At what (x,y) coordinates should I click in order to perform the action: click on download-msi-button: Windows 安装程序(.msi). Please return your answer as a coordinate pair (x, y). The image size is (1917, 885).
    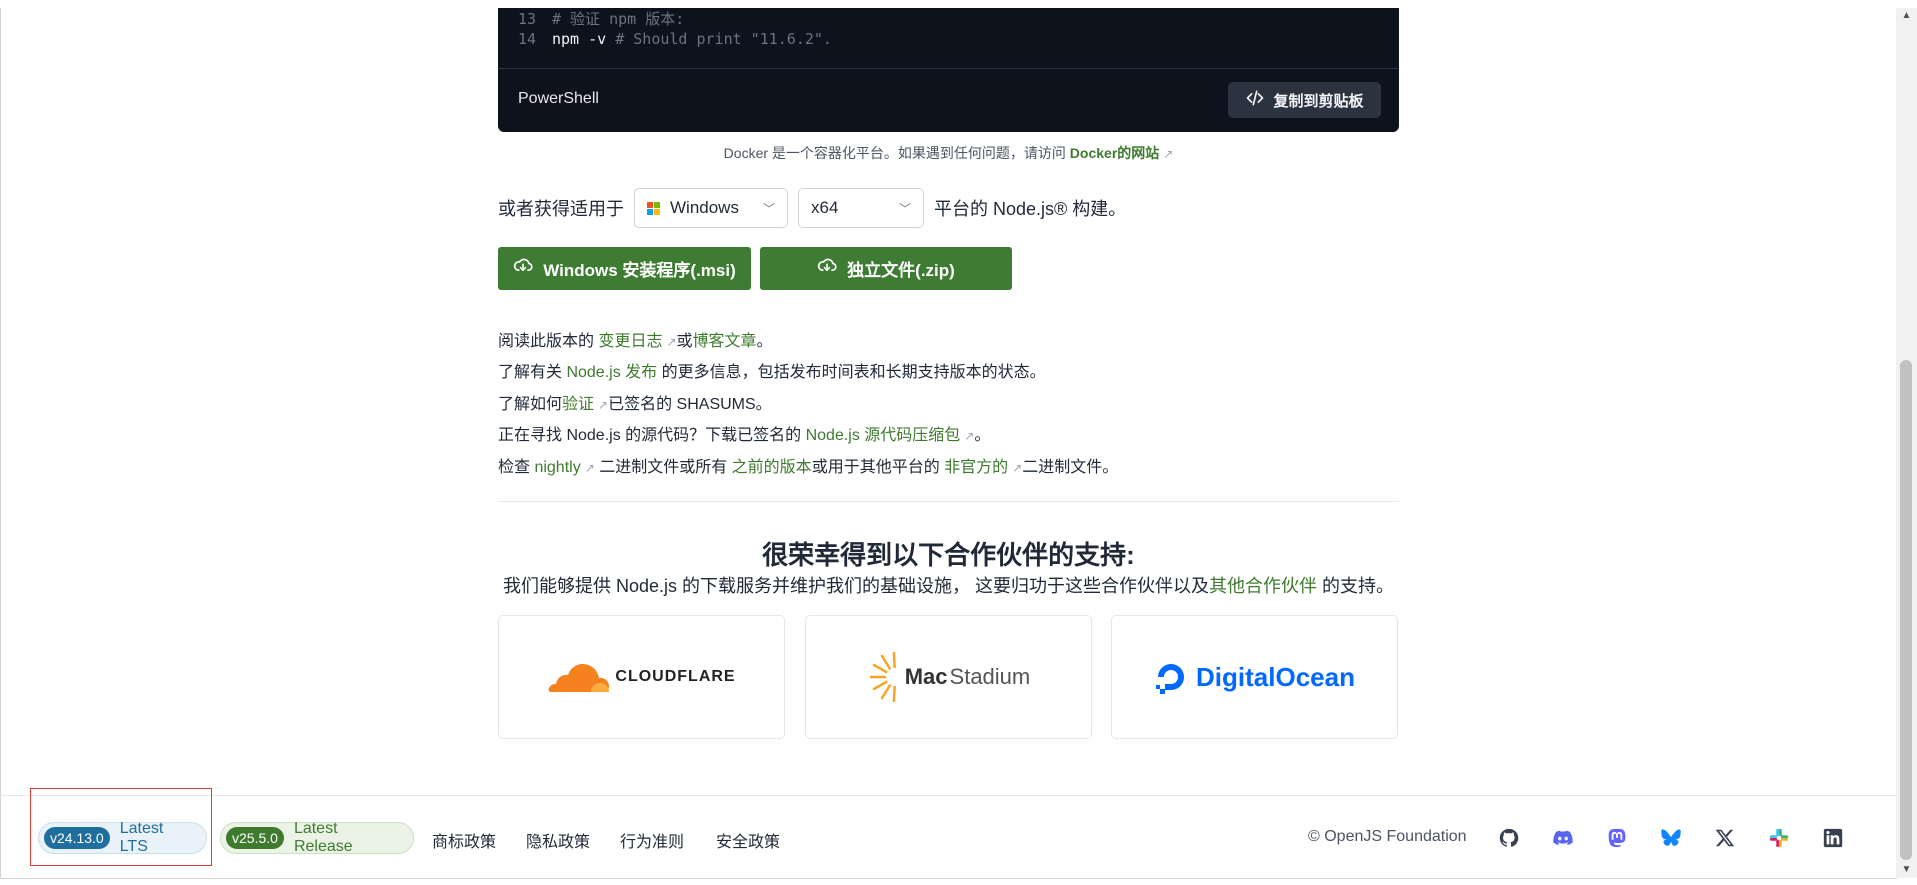
    Looking at the image, I should click on (624, 268).